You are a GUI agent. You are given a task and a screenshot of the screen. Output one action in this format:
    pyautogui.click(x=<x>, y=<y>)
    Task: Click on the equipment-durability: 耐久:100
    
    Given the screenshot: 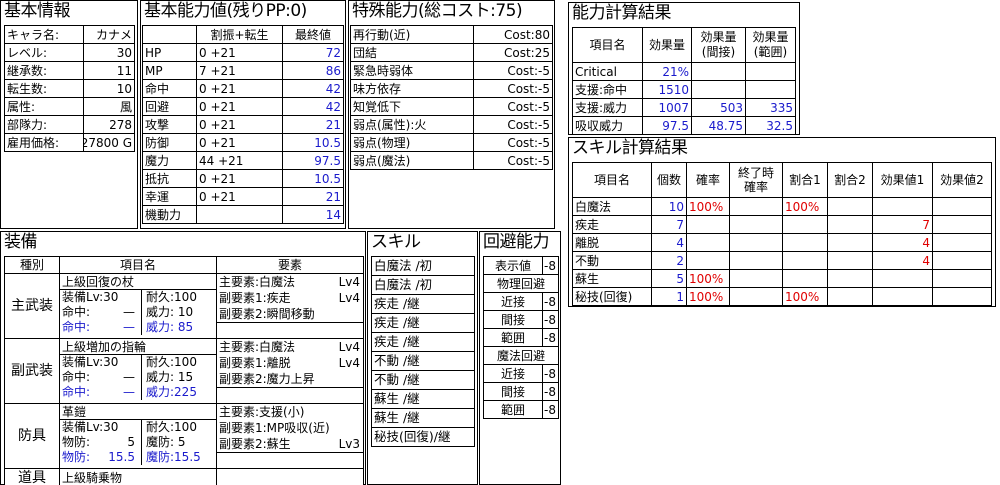 What is the action you would take?
    pyautogui.click(x=171, y=362)
    